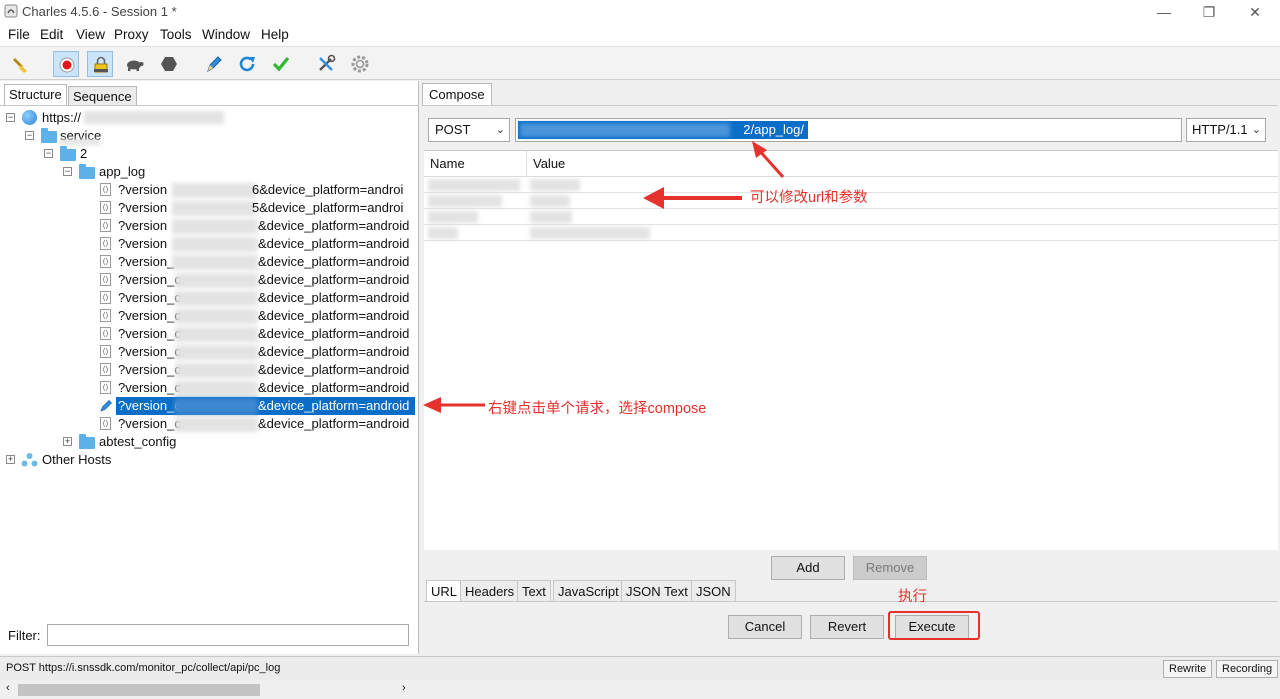 The height and width of the screenshot is (699, 1280). I want to click on scroll-left-icon: ‹, so click(8, 688).